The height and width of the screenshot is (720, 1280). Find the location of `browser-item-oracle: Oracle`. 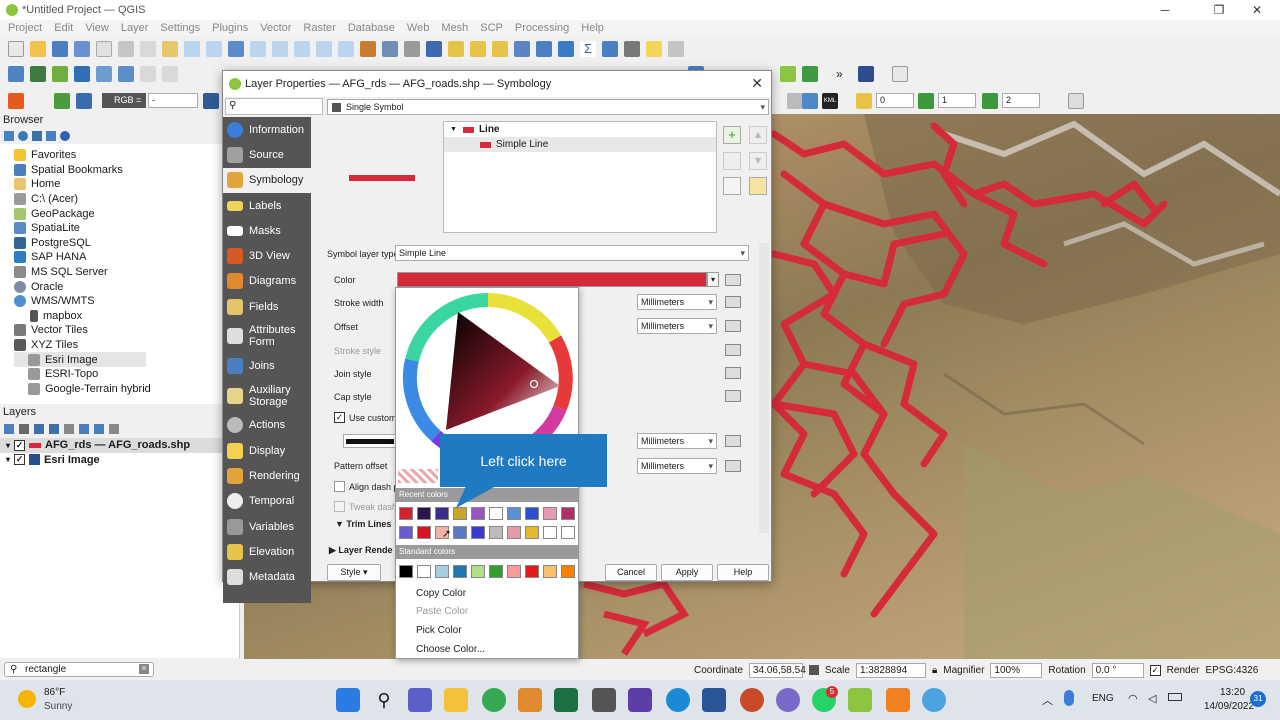

browser-item-oracle: Oracle is located at coordinates (126, 286).